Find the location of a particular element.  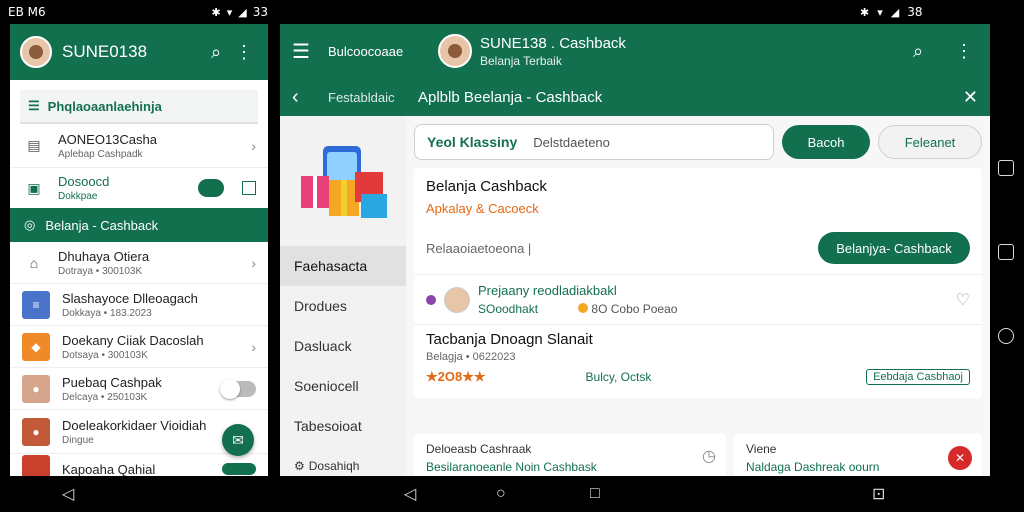

primary-button: Bacoh is located at coordinates (826, 142).